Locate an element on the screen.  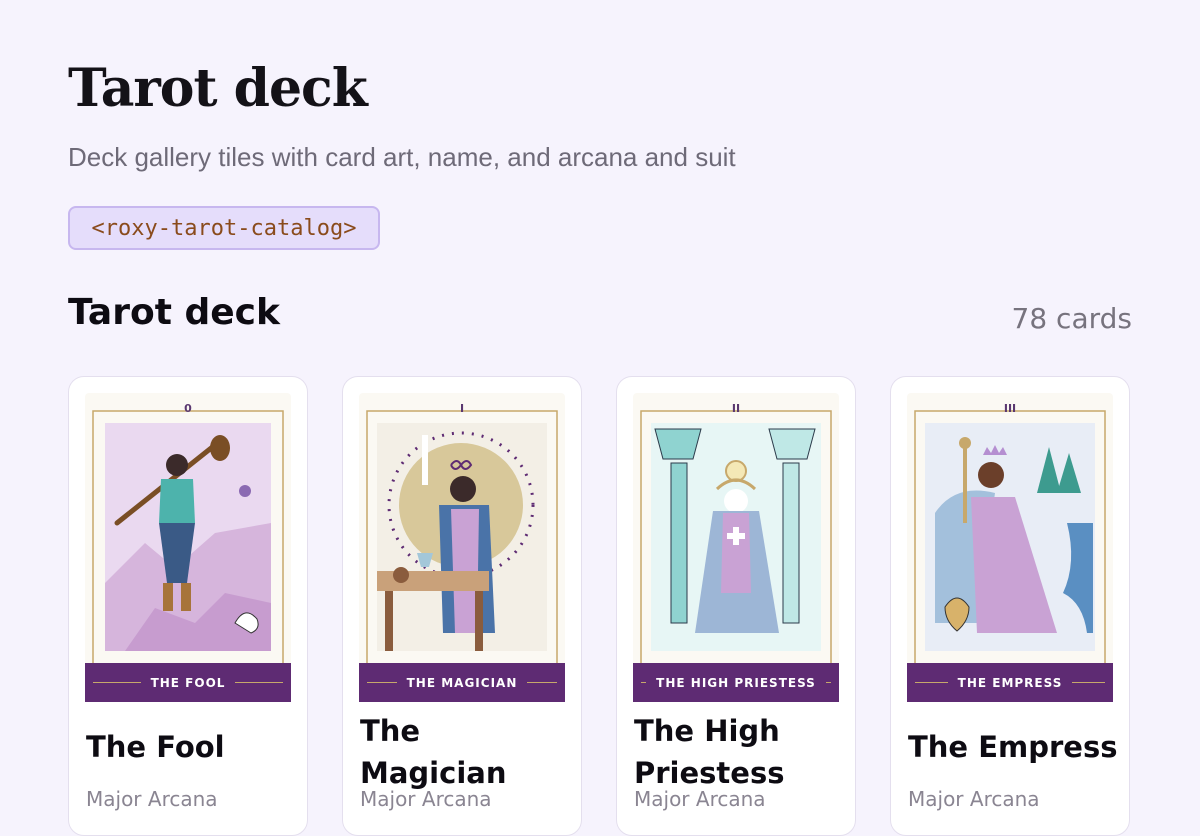
card-tile-the-magician: I THE MAGICIAN The Magician Major Arcana is located at coordinates (462, 606).